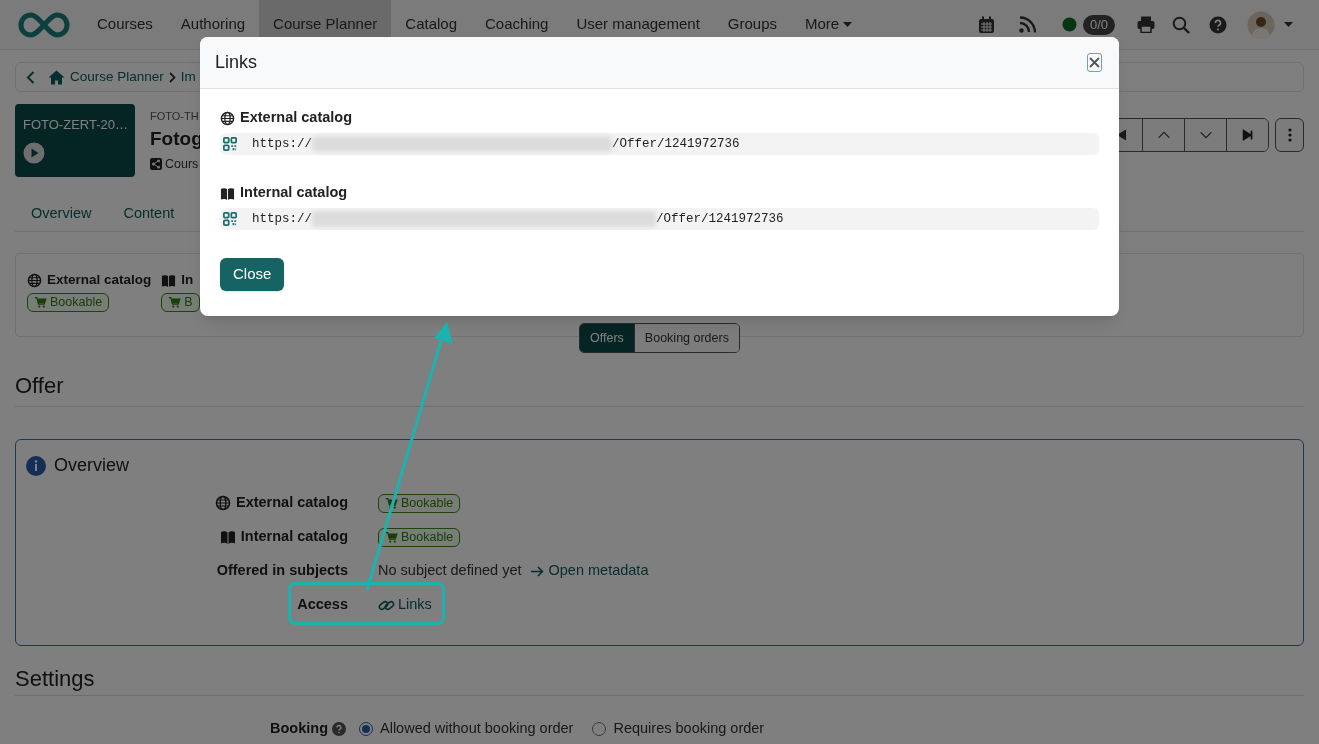  What do you see at coordinates (236, 62) in the screenshot?
I see `dialog-title: Links` at bounding box center [236, 62].